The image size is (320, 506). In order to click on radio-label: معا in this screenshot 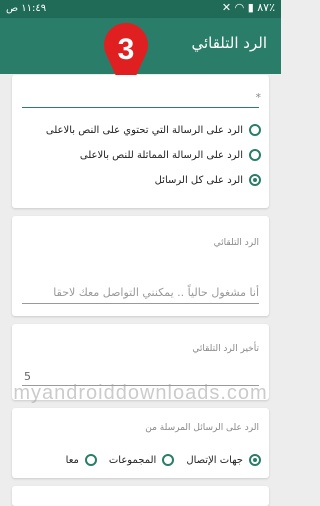, I will do `click(72, 460)`.